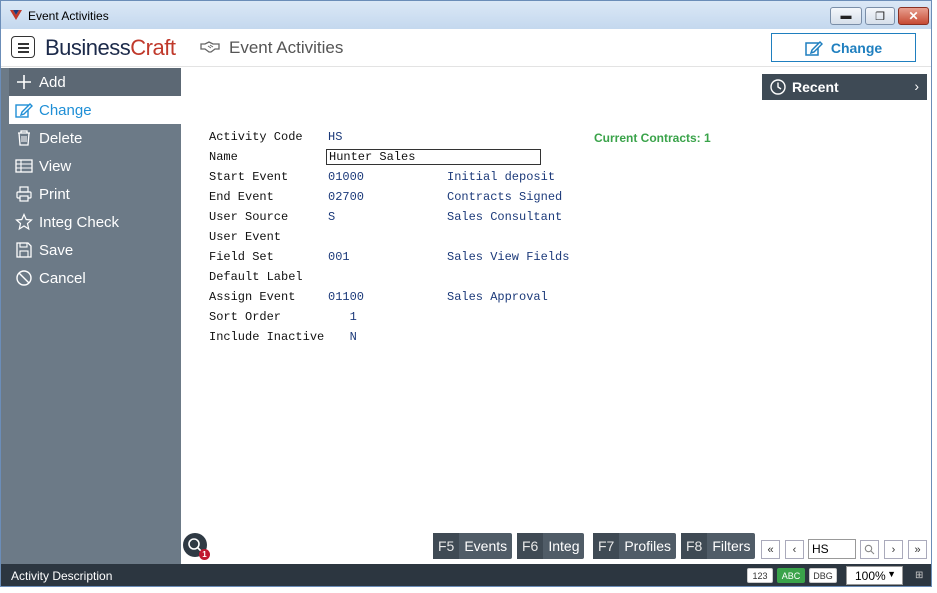 The height and width of the screenshot is (593, 937). I want to click on sidebar-item-label: View, so click(55, 166).